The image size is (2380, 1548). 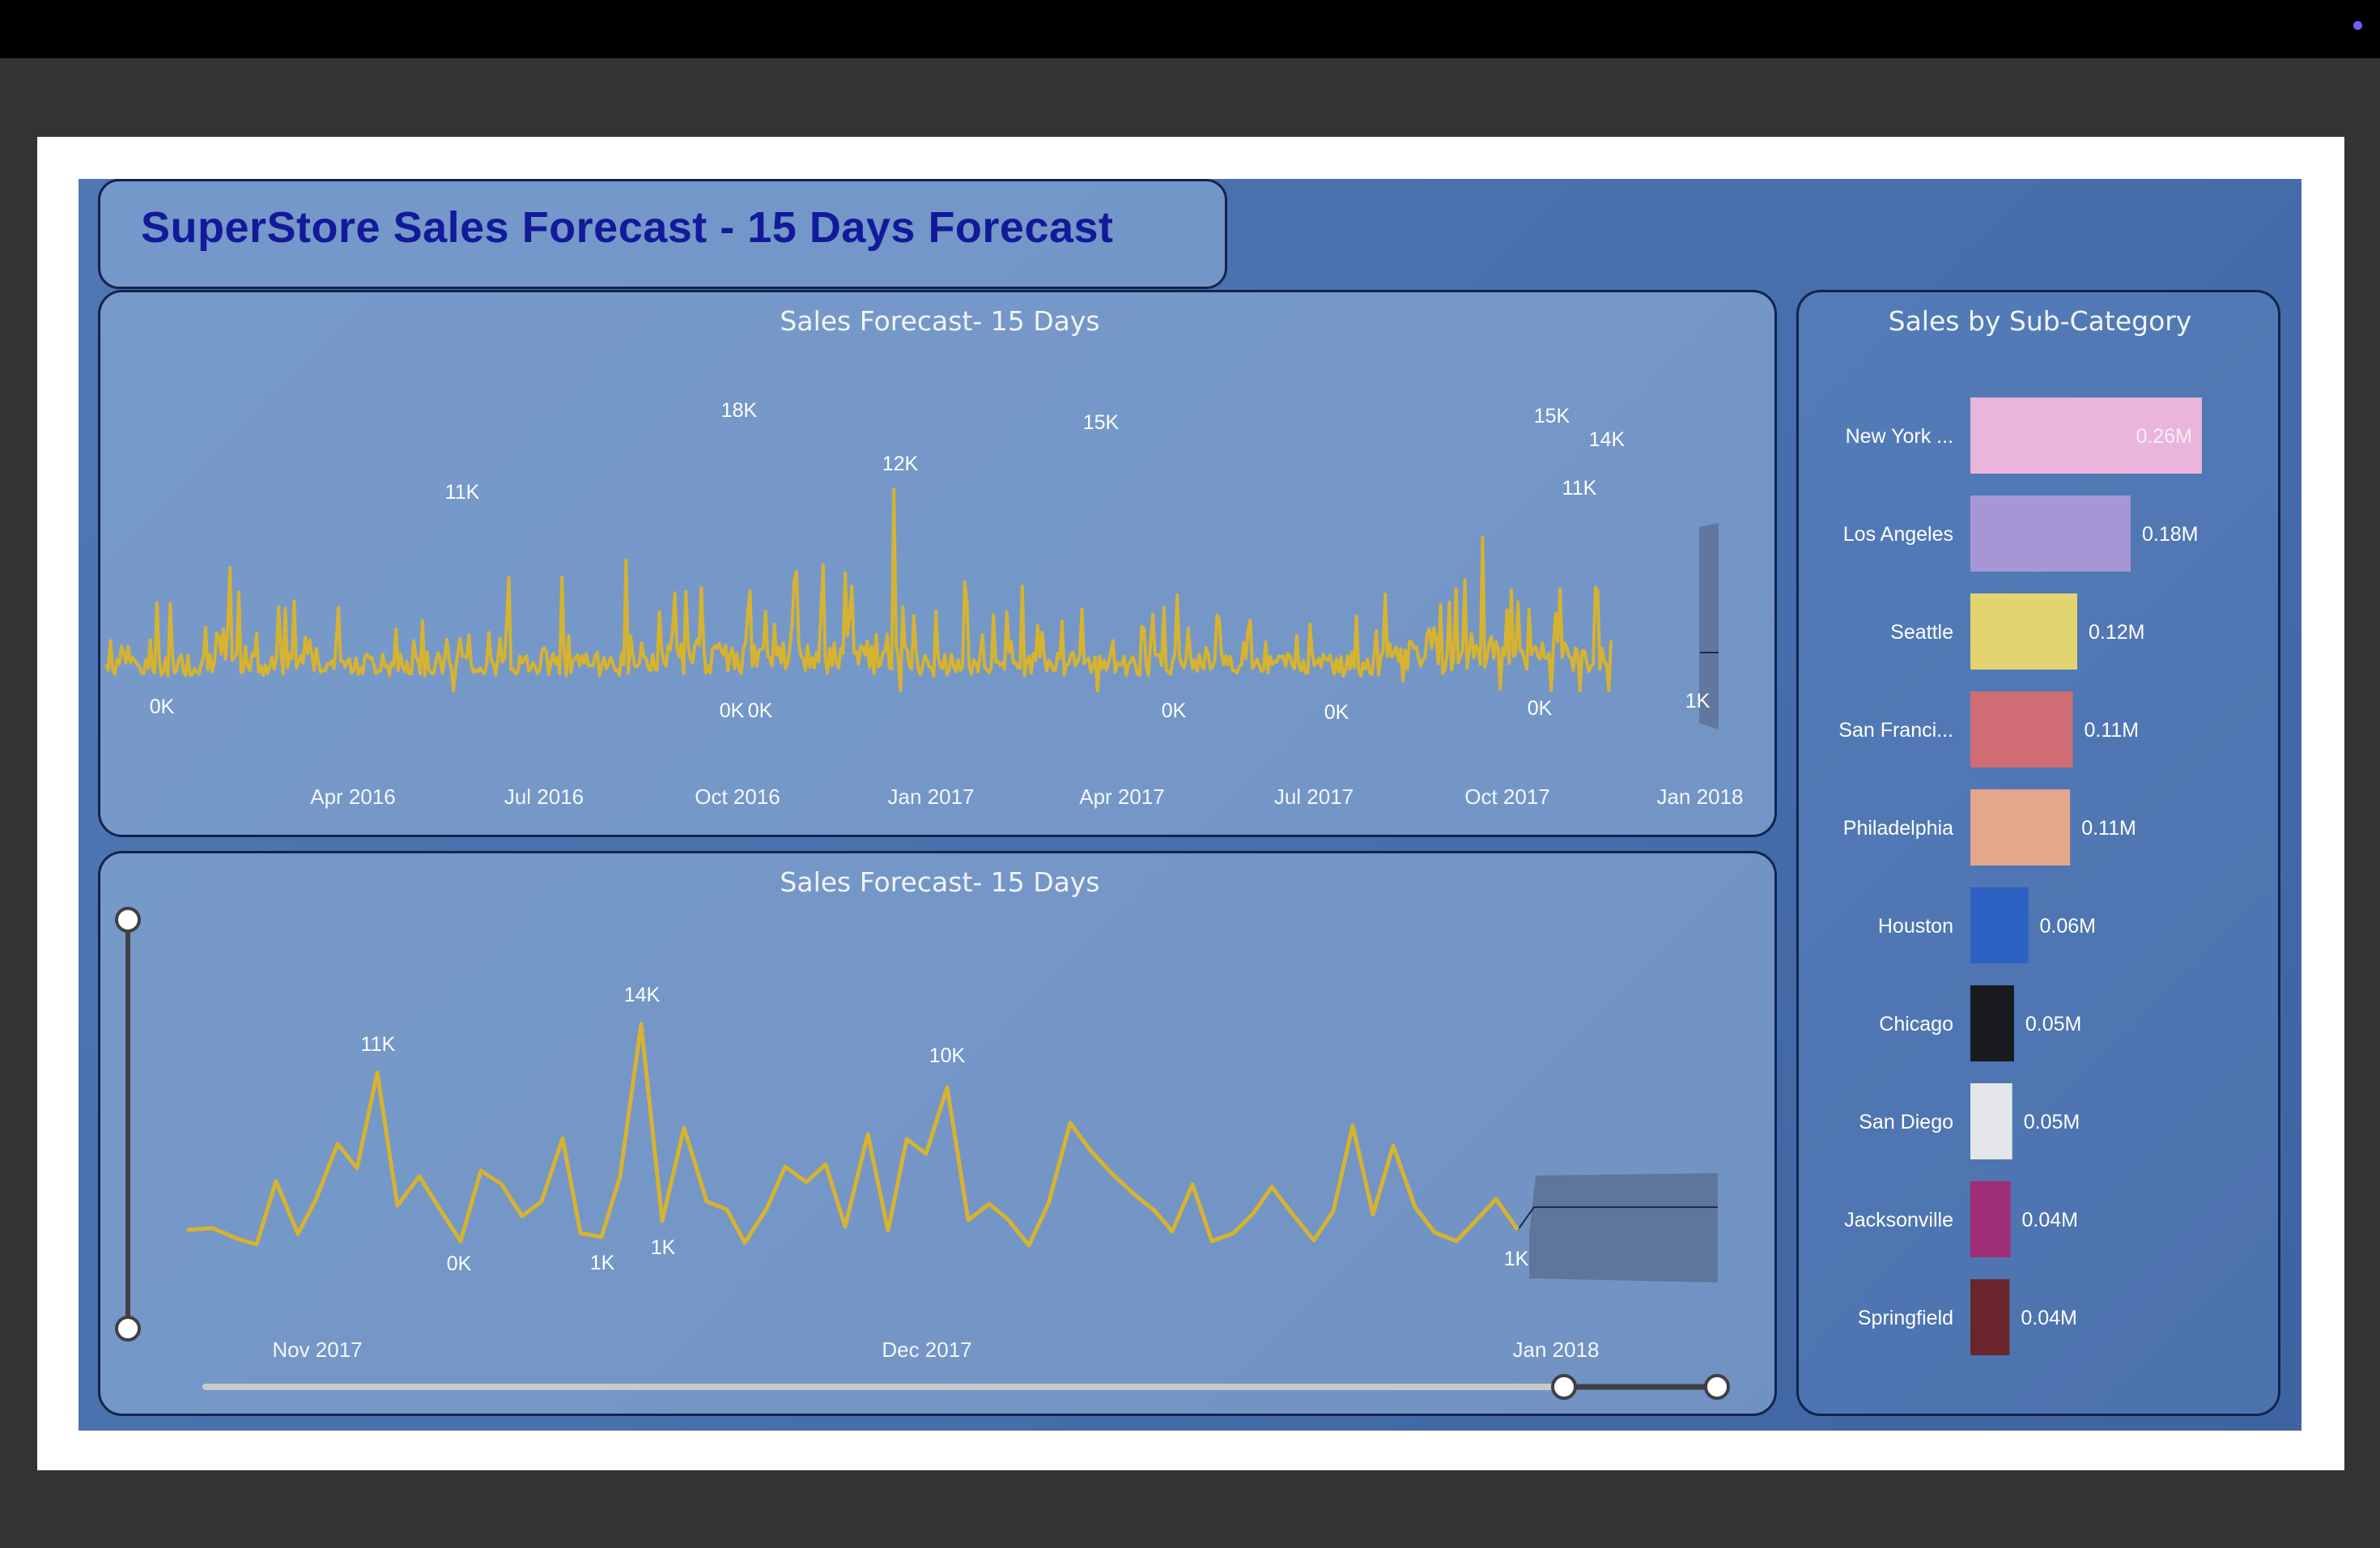 What do you see at coordinates (739, 410) in the screenshot?
I see `top-peak-label: 18K` at bounding box center [739, 410].